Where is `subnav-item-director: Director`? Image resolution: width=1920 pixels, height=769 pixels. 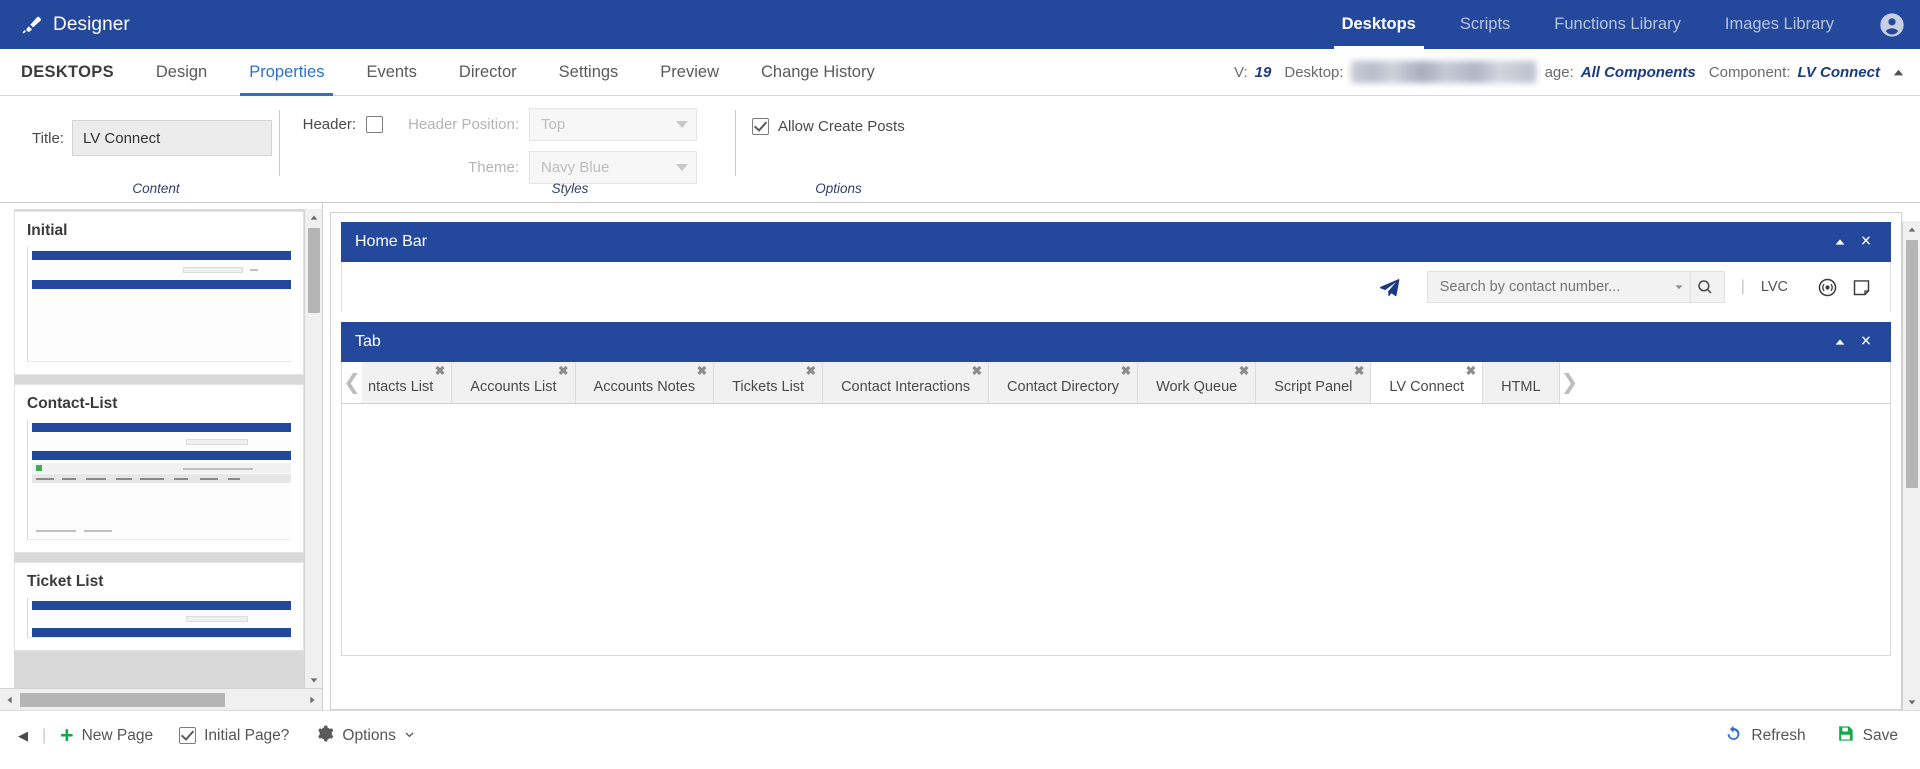 subnav-item-director: Director is located at coordinates (488, 72).